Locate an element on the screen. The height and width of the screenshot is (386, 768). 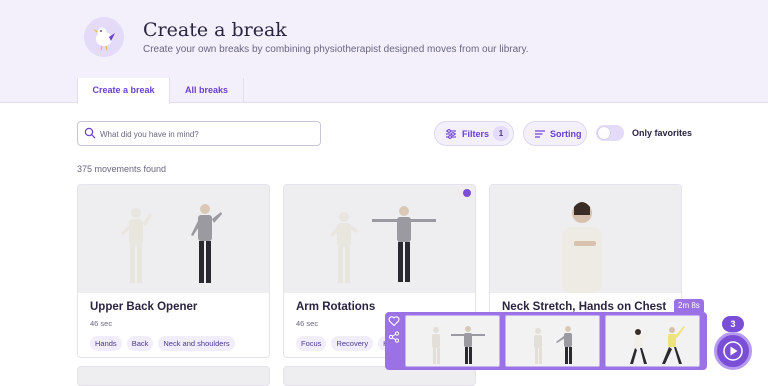
favorites-toggle-label: Only favorites is located at coordinates (662, 133).